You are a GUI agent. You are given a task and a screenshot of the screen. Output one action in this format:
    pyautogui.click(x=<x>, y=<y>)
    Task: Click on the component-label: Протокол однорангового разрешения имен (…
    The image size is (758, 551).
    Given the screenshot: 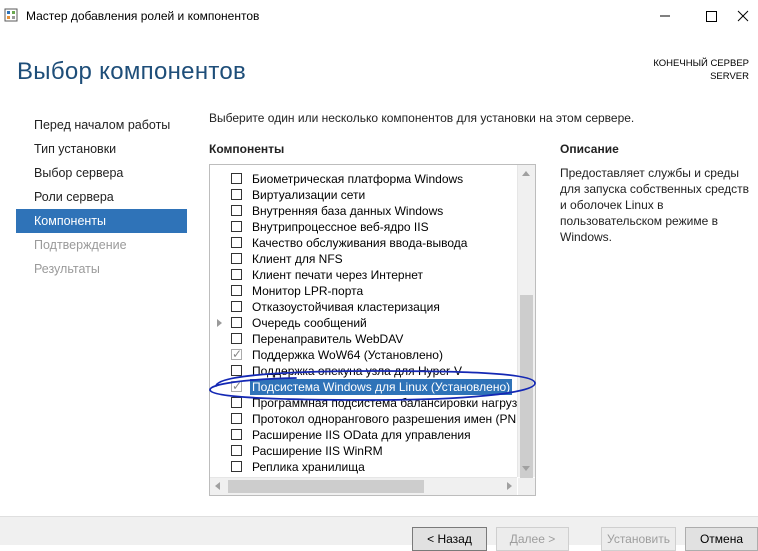 What is the action you would take?
    pyautogui.click(x=384, y=419)
    